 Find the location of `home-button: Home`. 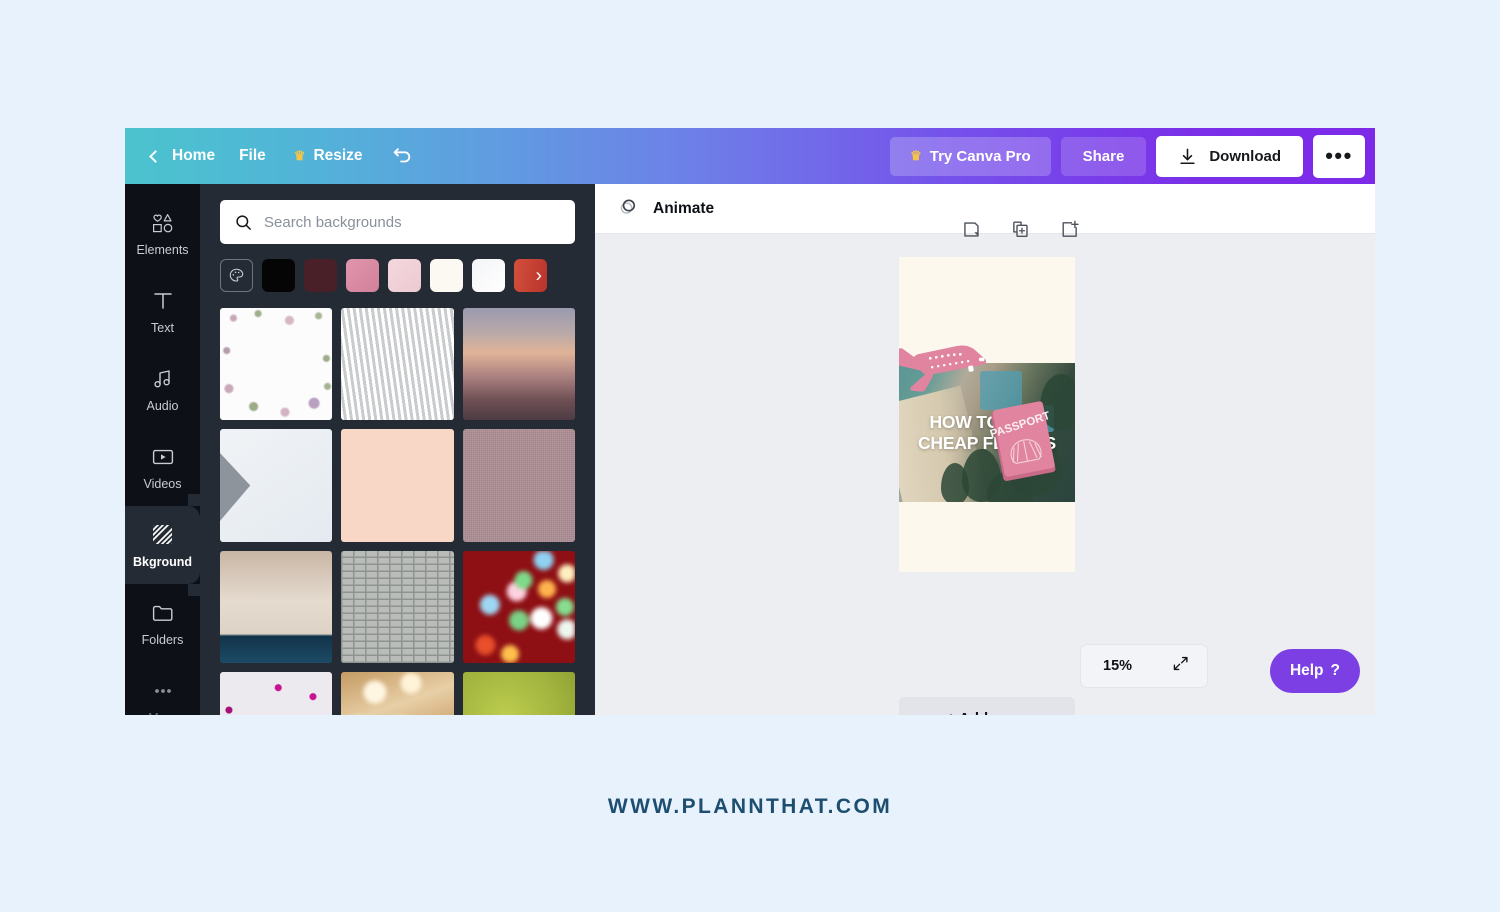

home-button: Home is located at coordinates (184, 156).